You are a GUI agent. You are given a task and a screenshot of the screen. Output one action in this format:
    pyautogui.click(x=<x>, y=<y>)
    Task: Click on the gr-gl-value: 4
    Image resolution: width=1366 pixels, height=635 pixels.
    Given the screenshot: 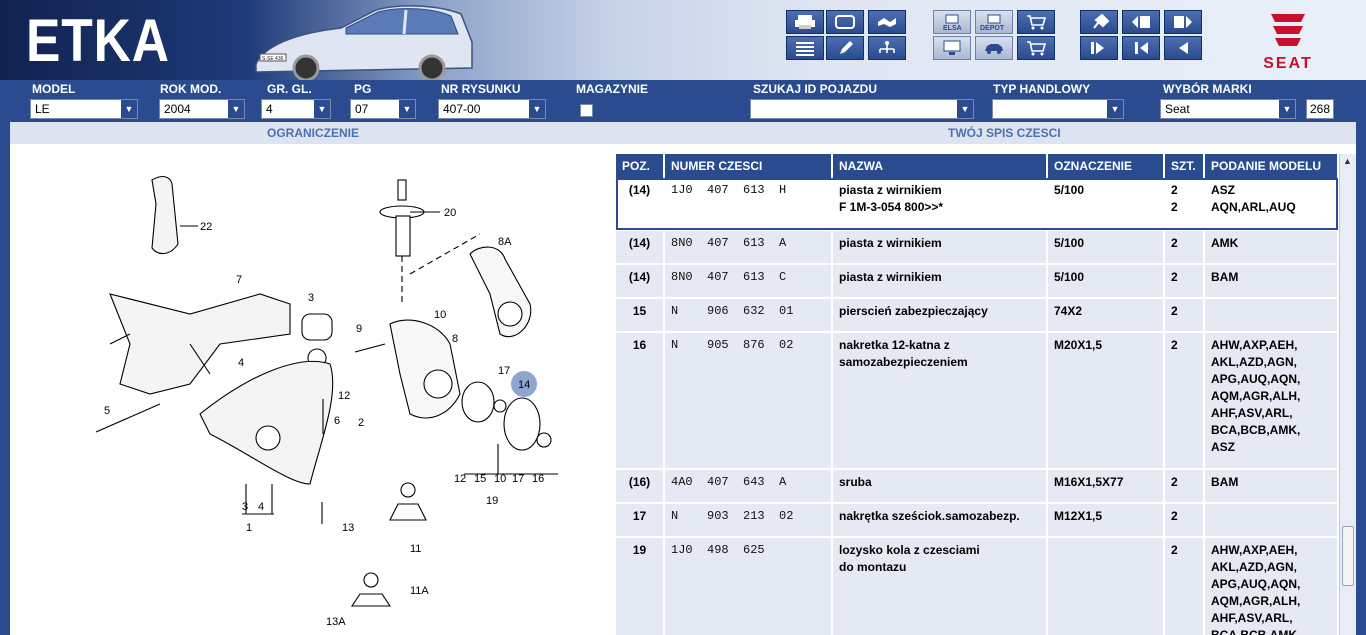 What is the action you would take?
    pyautogui.click(x=269, y=109)
    